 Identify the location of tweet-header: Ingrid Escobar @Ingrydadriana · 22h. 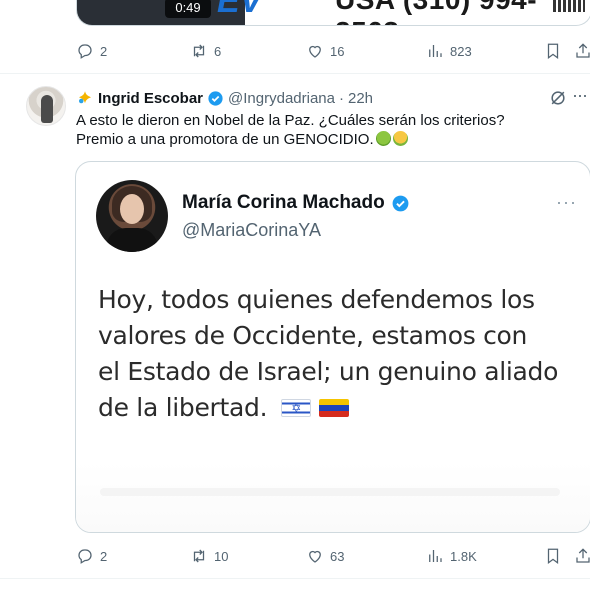
(224, 98).